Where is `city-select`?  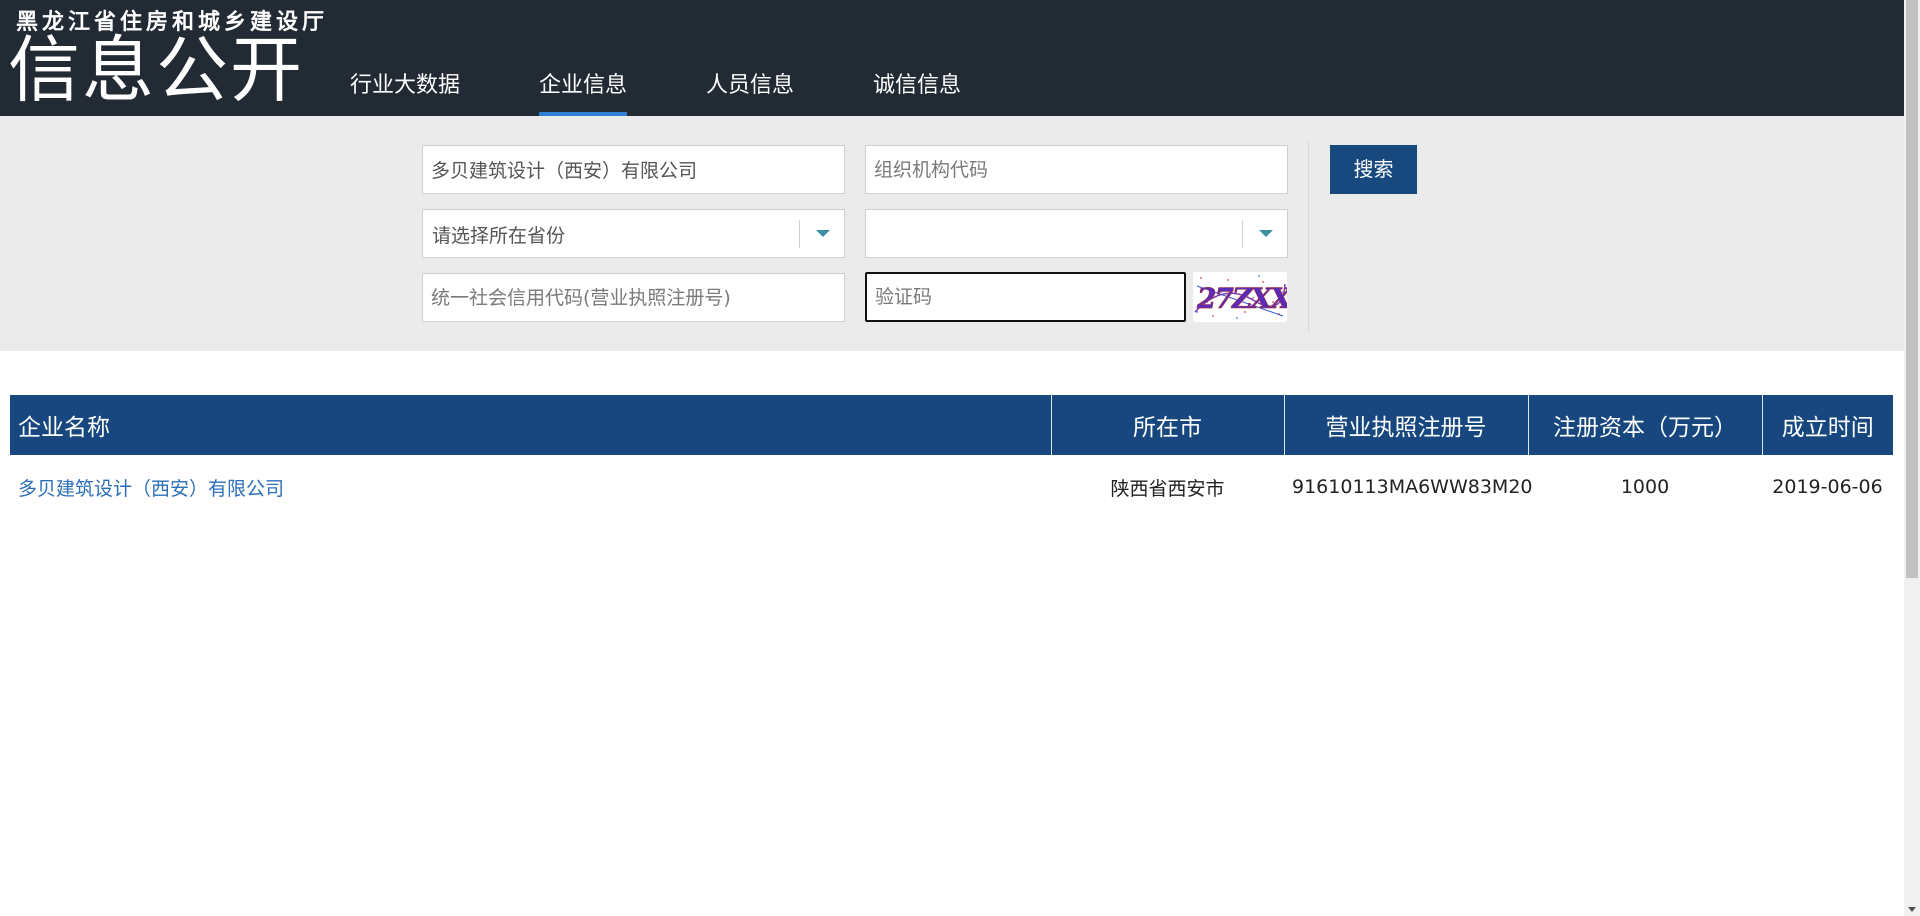
city-select is located at coordinates (1076, 233).